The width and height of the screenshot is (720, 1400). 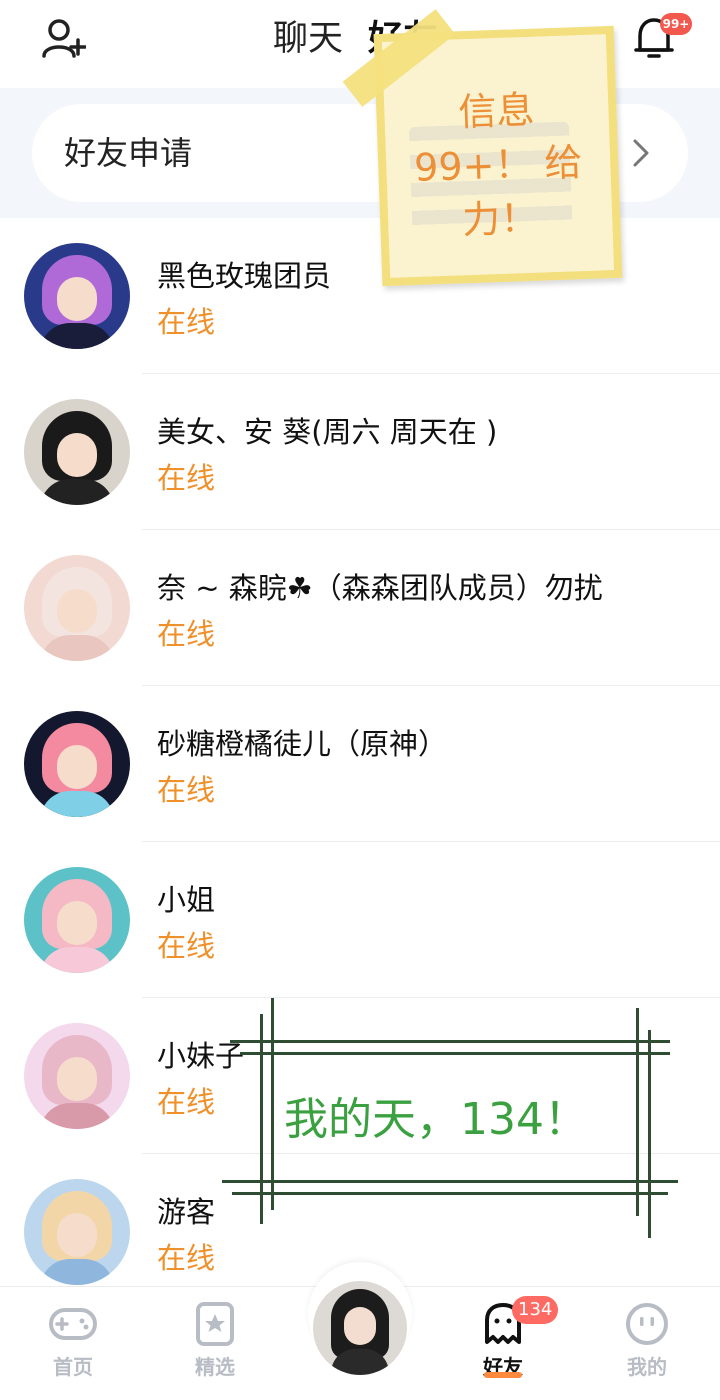 I want to click on friend-name: 奈 ~ 森睆☘（森森团队成员）勿扰, so click(x=380, y=588).